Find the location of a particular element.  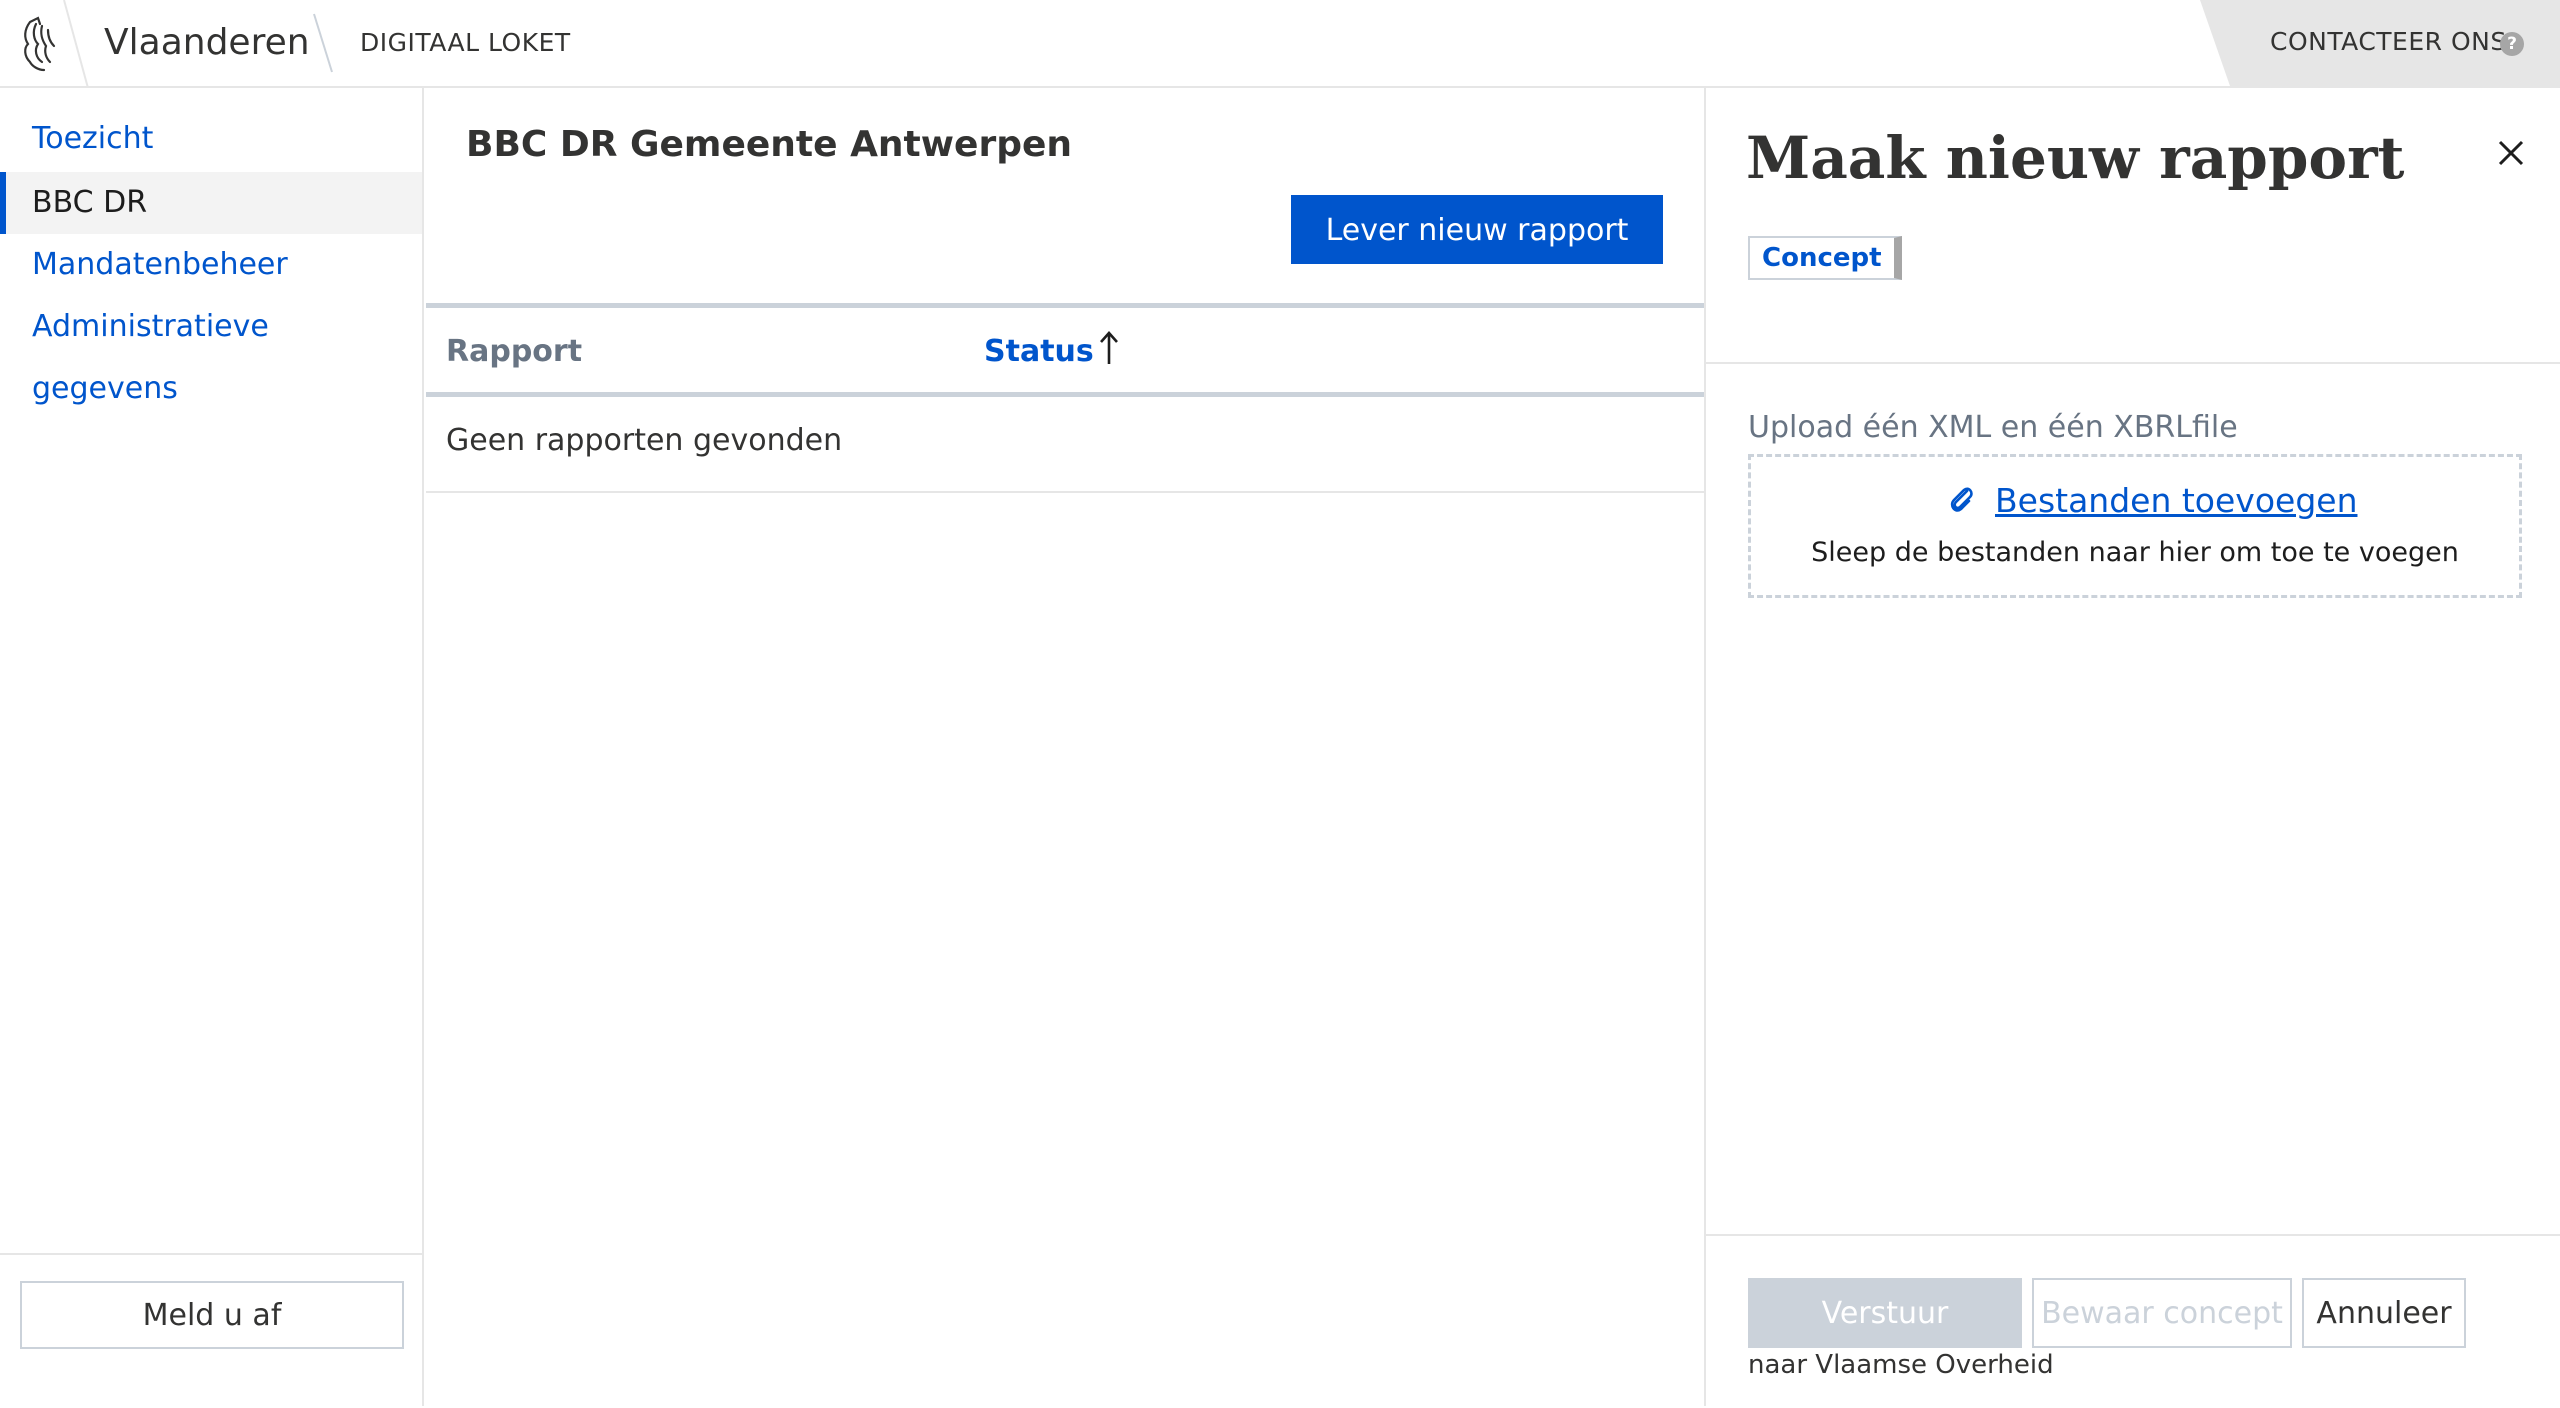

status-pill: Concept is located at coordinates (1825, 258).